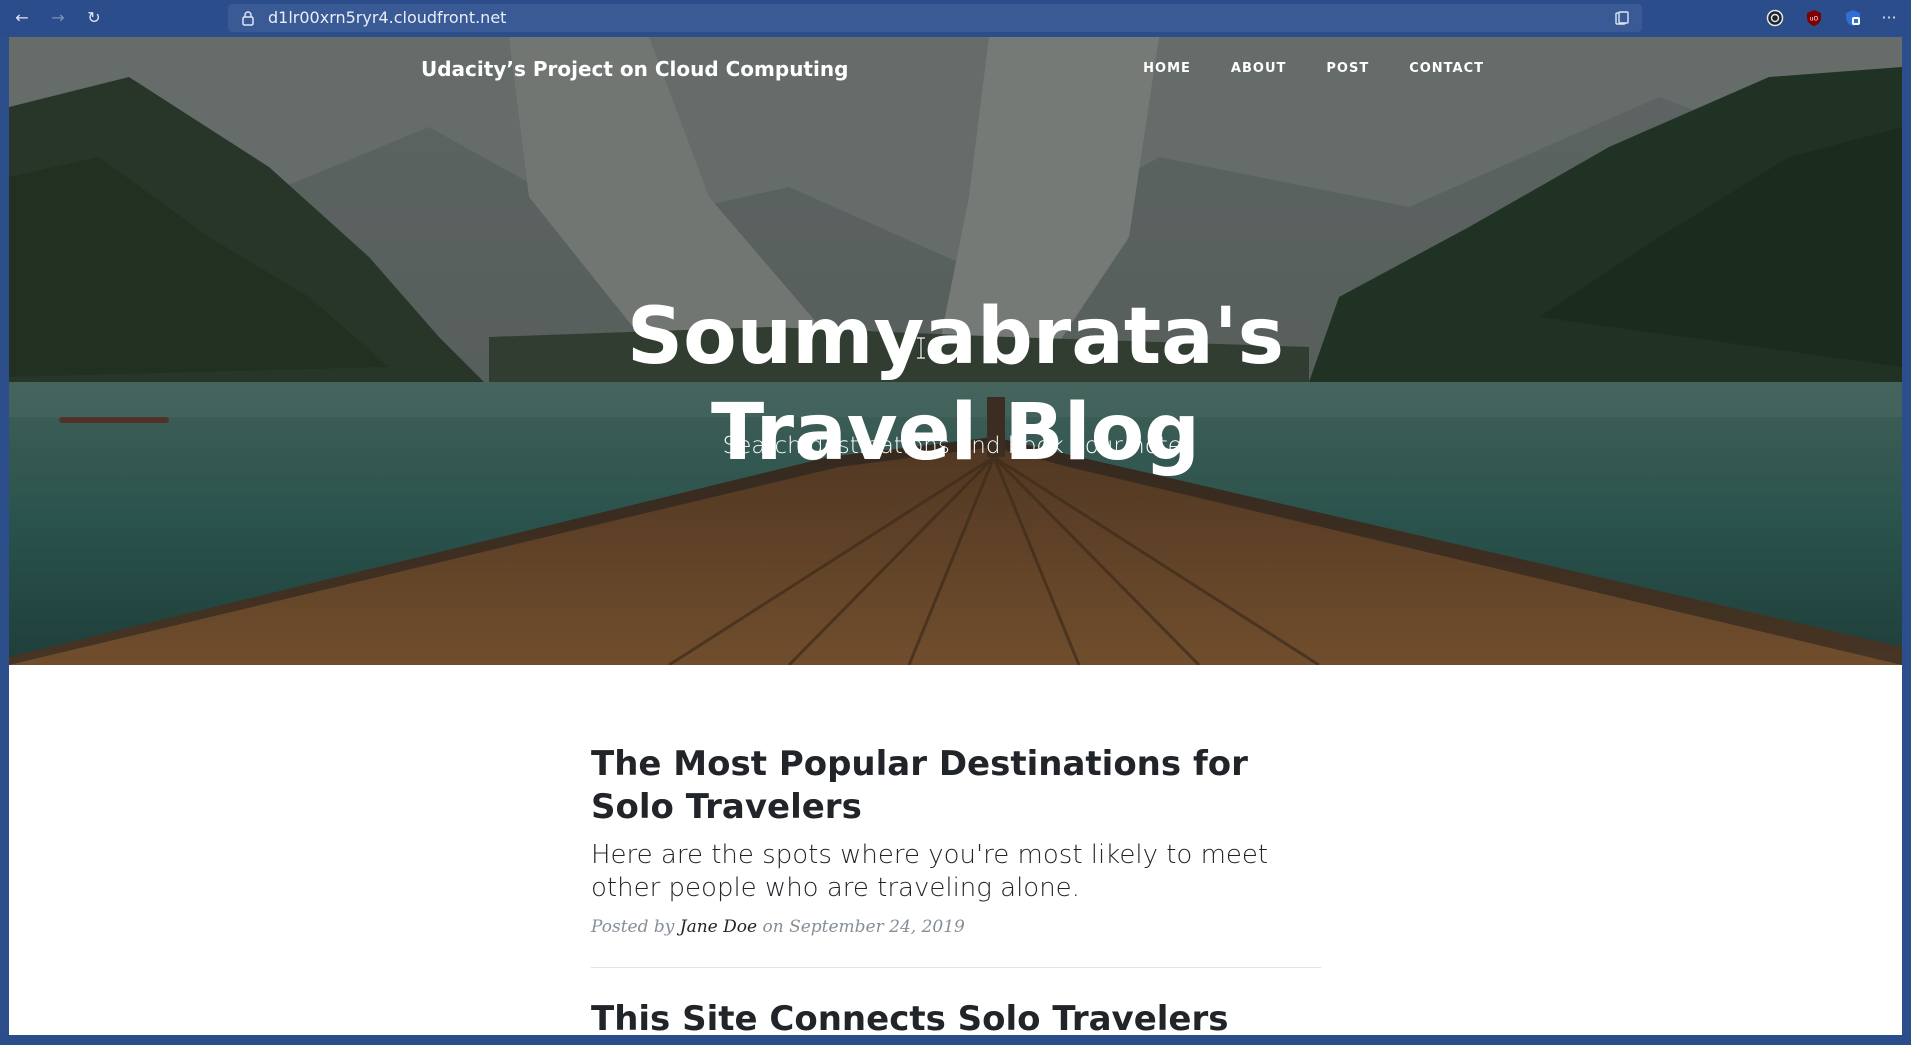 The image size is (1911, 1045). What do you see at coordinates (94, 18) in the screenshot?
I see `reload-icon: ↻` at bounding box center [94, 18].